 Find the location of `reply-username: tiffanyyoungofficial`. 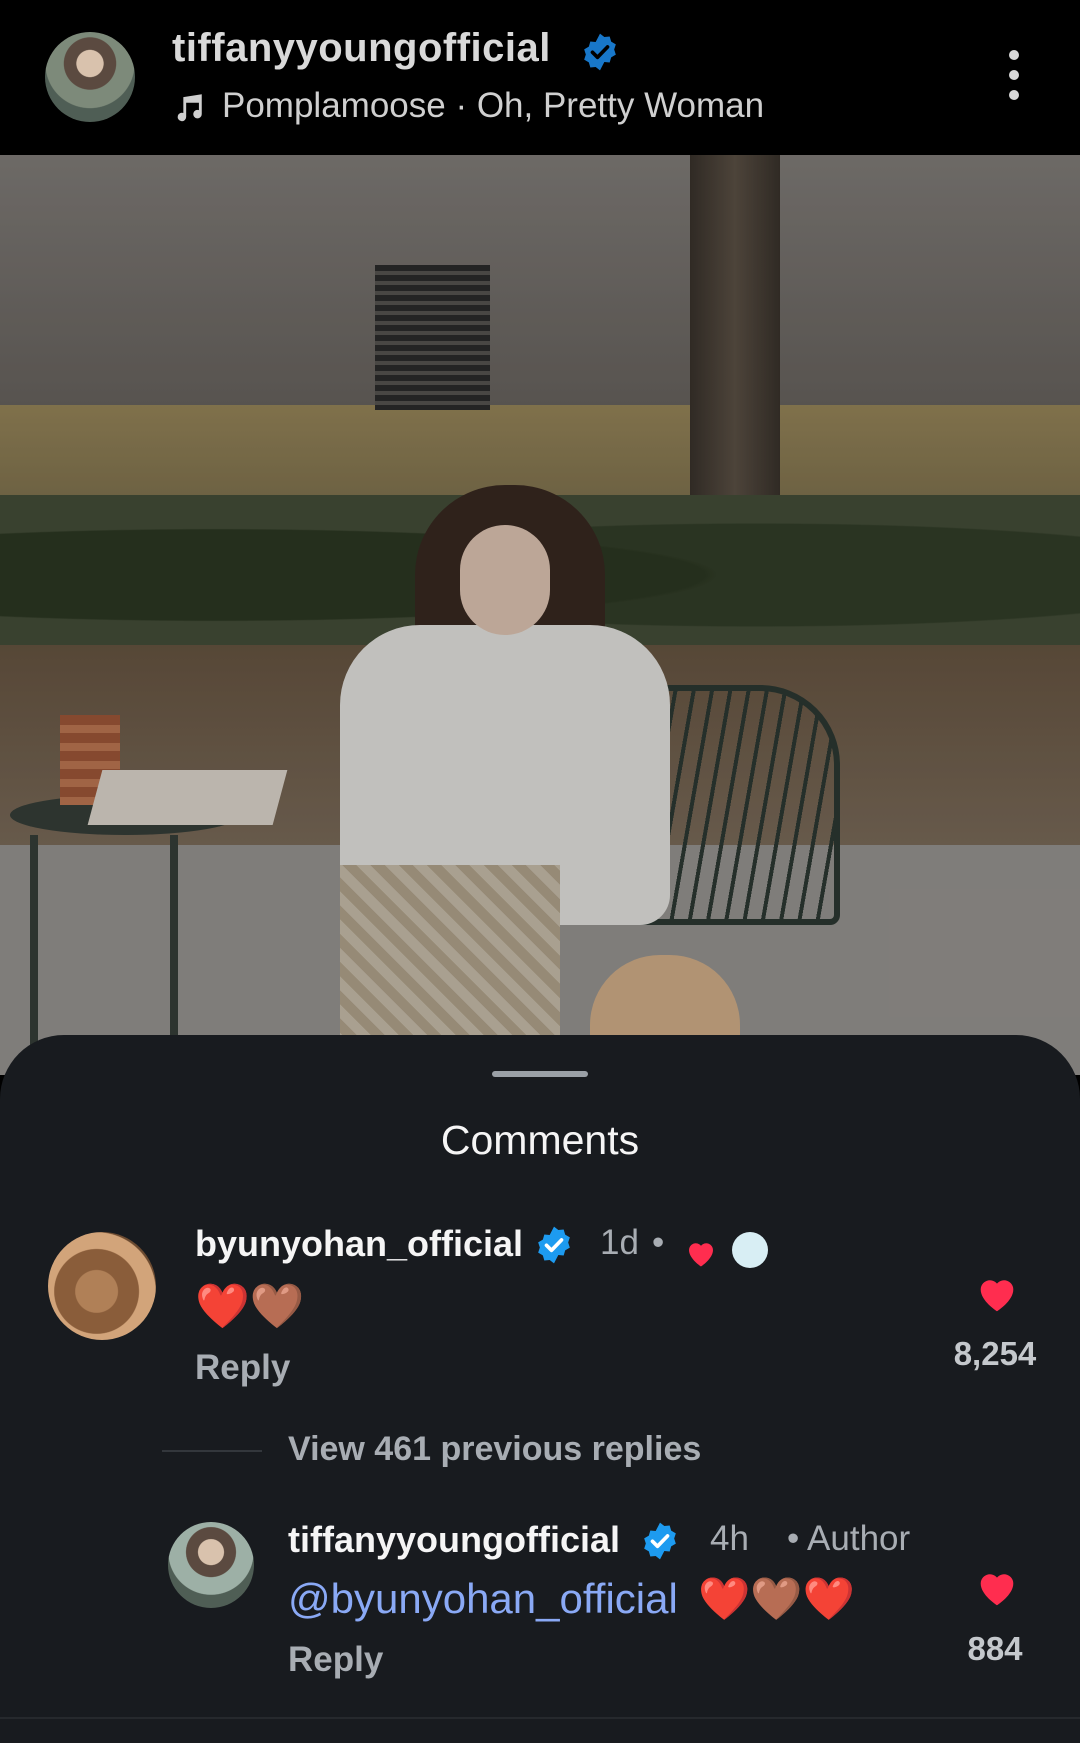

reply-username: tiffanyyoungofficial is located at coordinates (454, 1540).